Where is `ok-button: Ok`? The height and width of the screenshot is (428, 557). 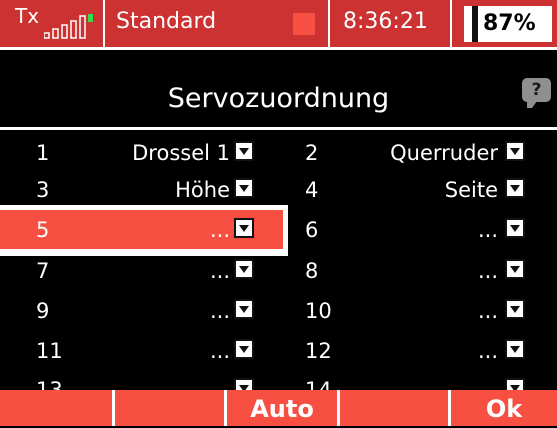 ok-button: Ok is located at coordinates (504, 408).